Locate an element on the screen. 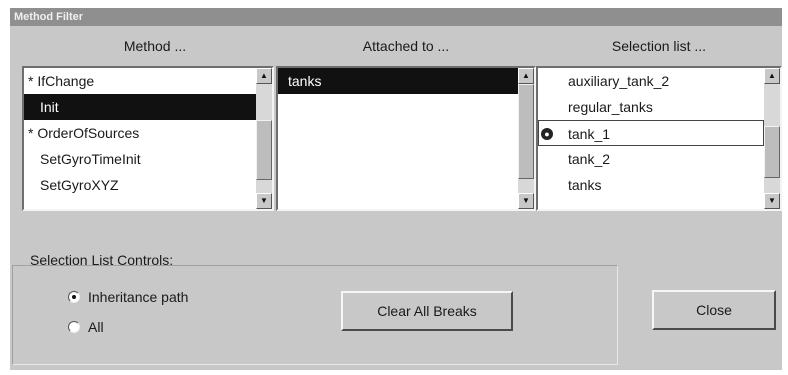 This screenshot has width=788, height=375. attached-list-item: tanks is located at coordinates (398, 81).